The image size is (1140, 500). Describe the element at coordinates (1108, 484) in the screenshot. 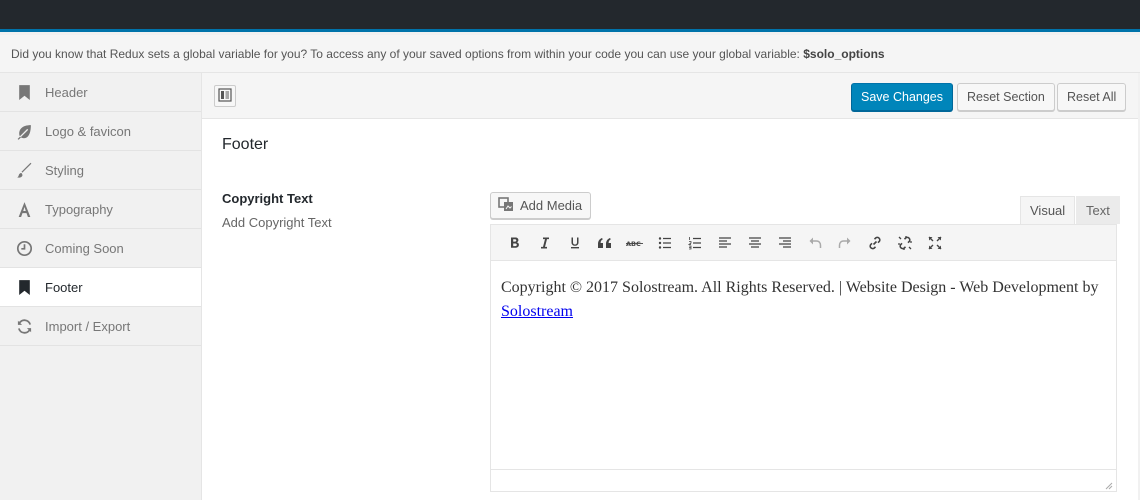

I see `resize-handle-icon` at that location.